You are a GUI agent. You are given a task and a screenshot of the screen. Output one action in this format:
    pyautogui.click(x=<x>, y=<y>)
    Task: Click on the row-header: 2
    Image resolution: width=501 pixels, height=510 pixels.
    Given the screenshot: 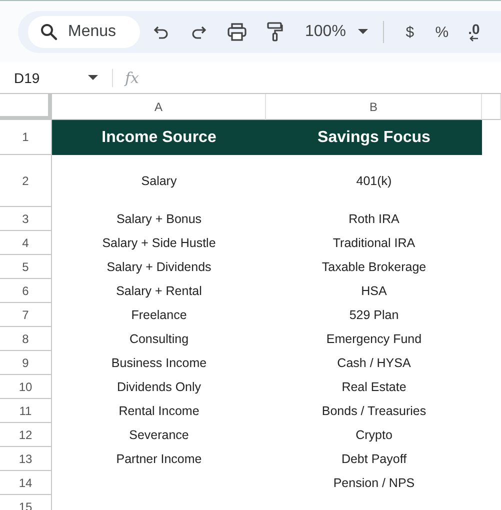 What is the action you would take?
    pyautogui.click(x=26, y=181)
    